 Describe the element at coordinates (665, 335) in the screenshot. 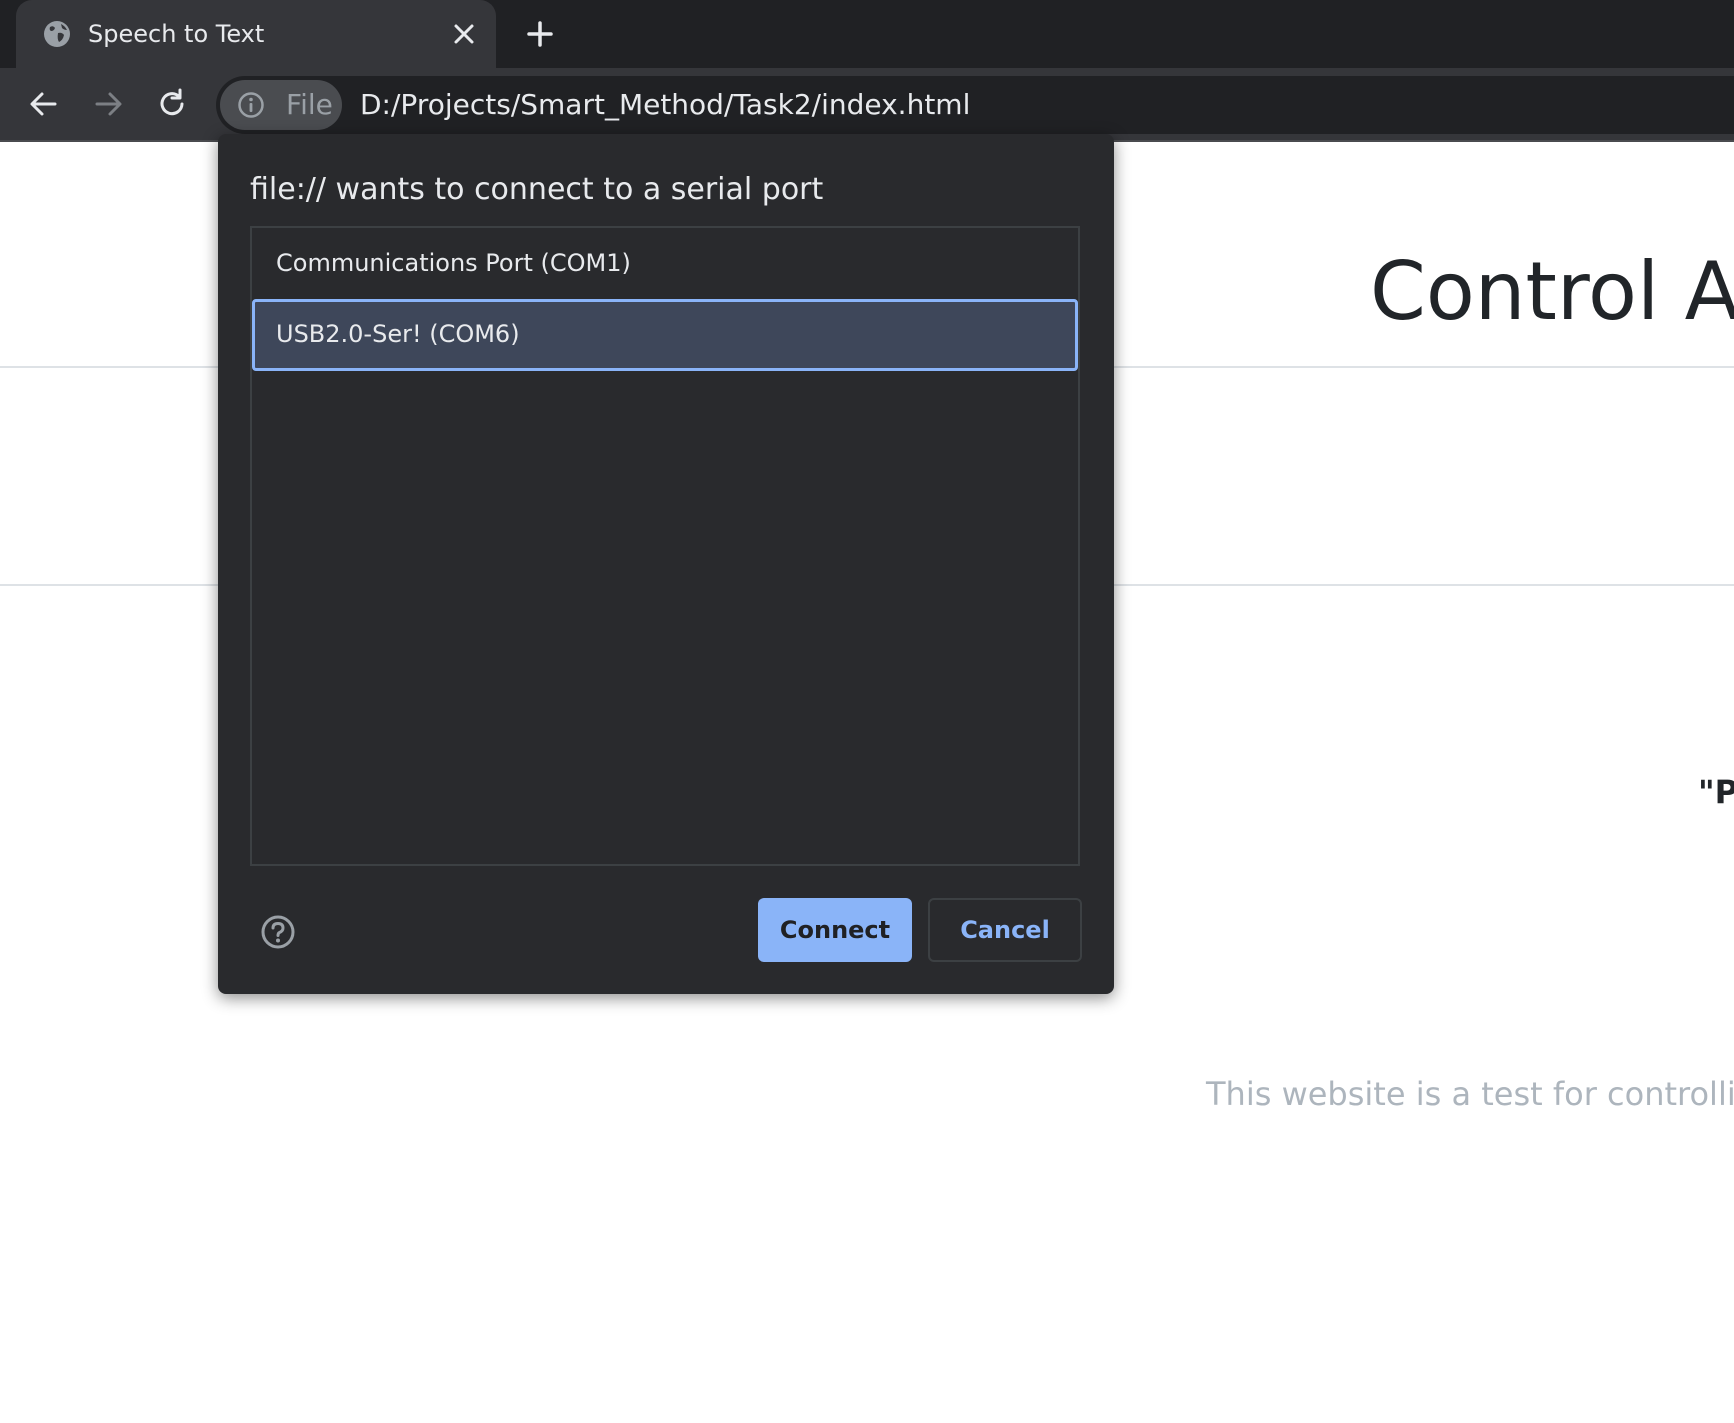

I see `port-item-com6-selected: USB2.0-Ser! (COM6)` at that location.